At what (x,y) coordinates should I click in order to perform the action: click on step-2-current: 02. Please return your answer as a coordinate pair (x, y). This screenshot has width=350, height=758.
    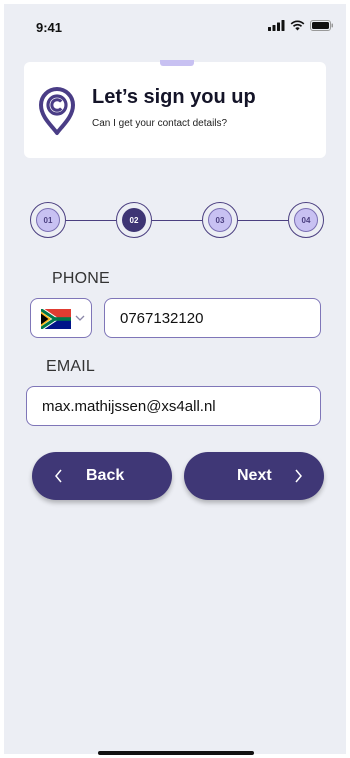
    Looking at the image, I should click on (134, 220).